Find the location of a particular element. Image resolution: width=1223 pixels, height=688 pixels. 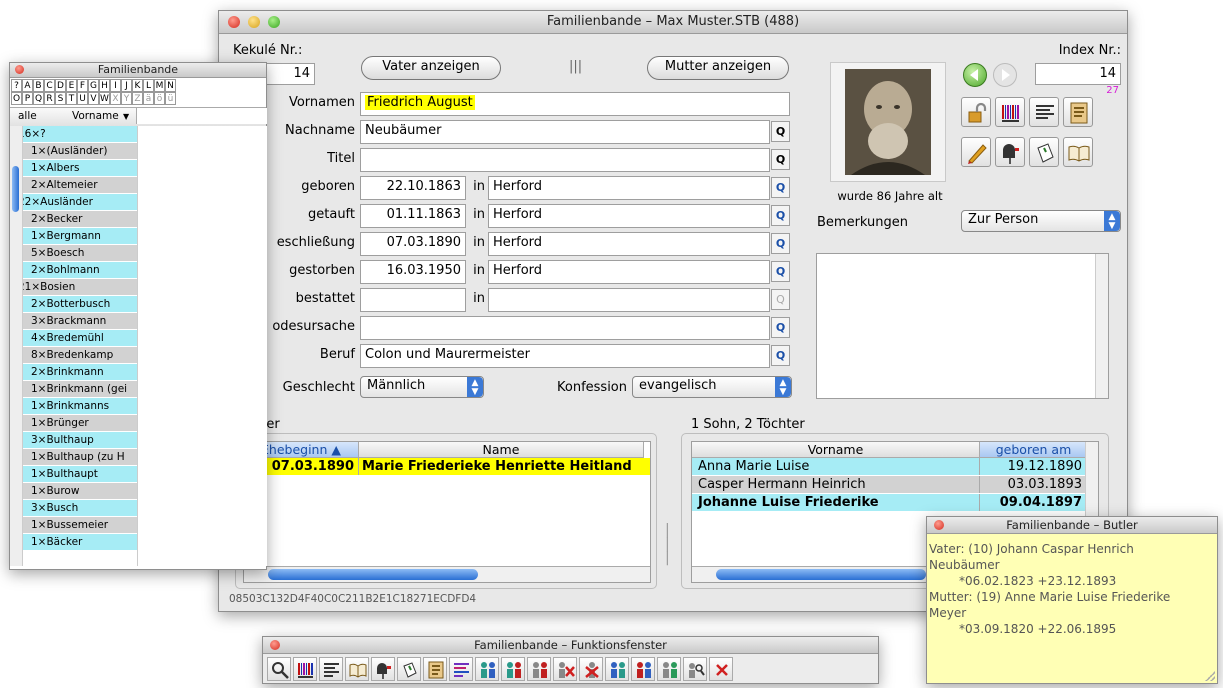

bestattet-place-search-icon: Q is located at coordinates (780, 299).